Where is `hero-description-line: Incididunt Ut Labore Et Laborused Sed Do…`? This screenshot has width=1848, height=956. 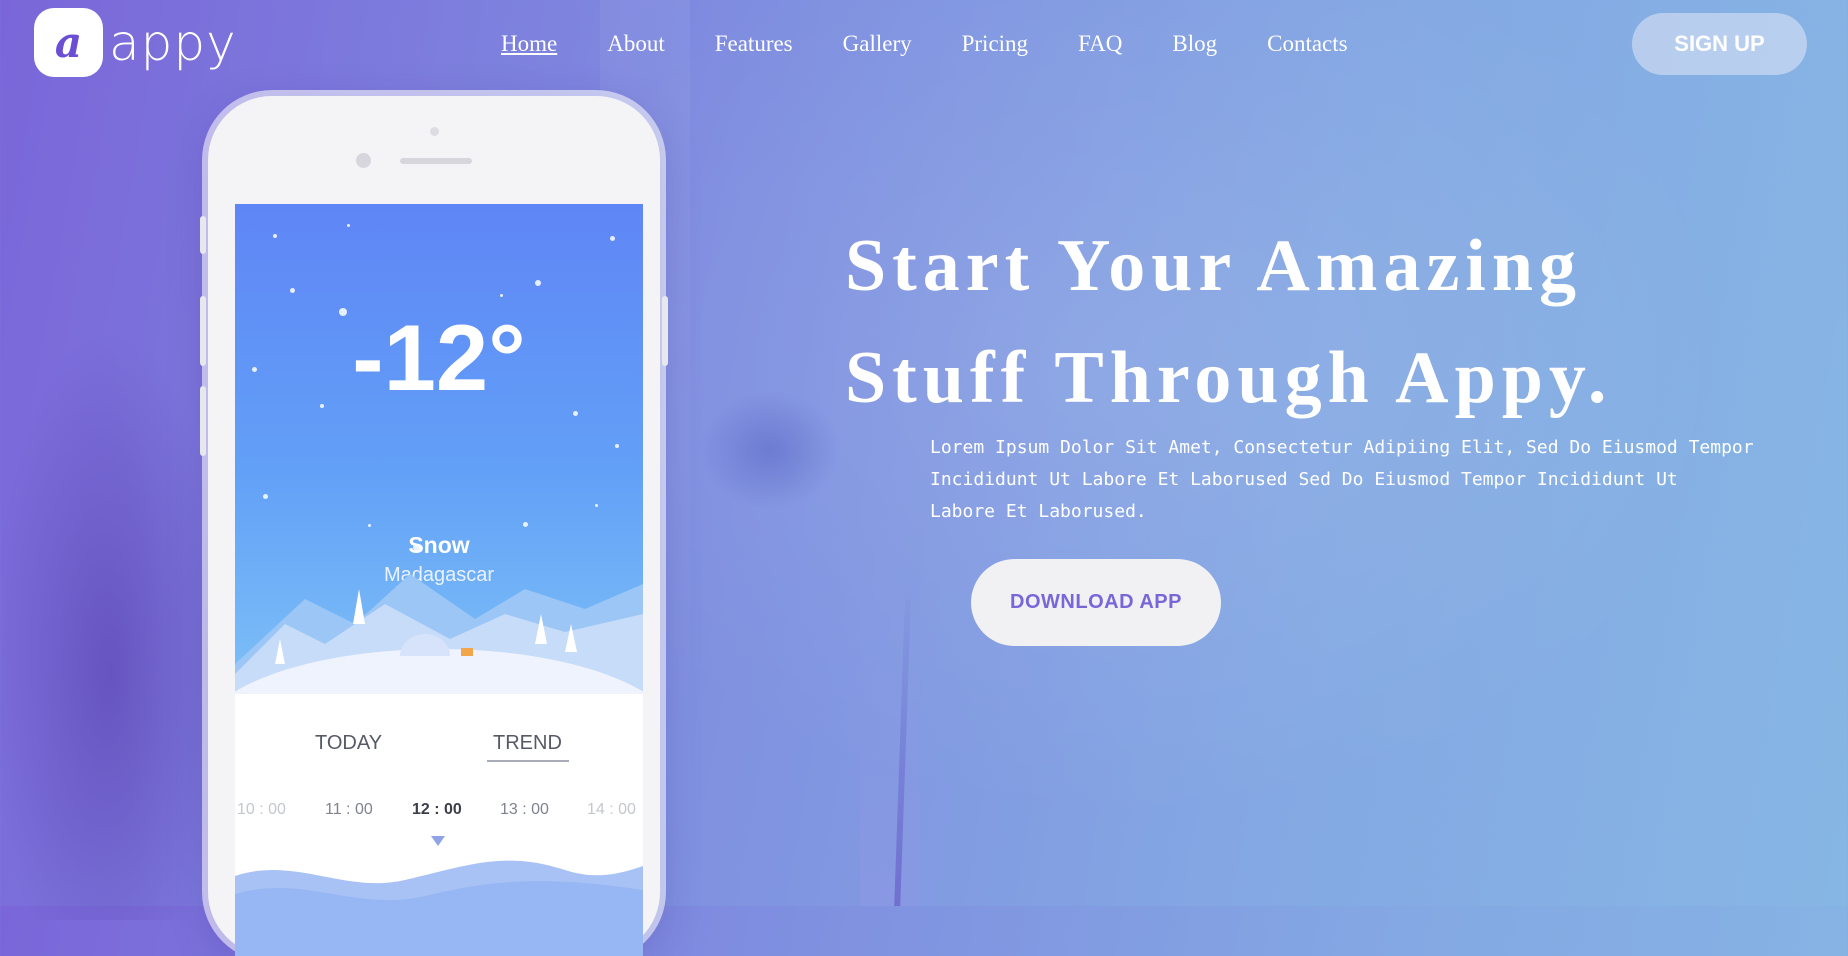 hero-description-line: Incididunt Ut Labore Et Laborused Sed Do… is located at coordinates (1304, 479).